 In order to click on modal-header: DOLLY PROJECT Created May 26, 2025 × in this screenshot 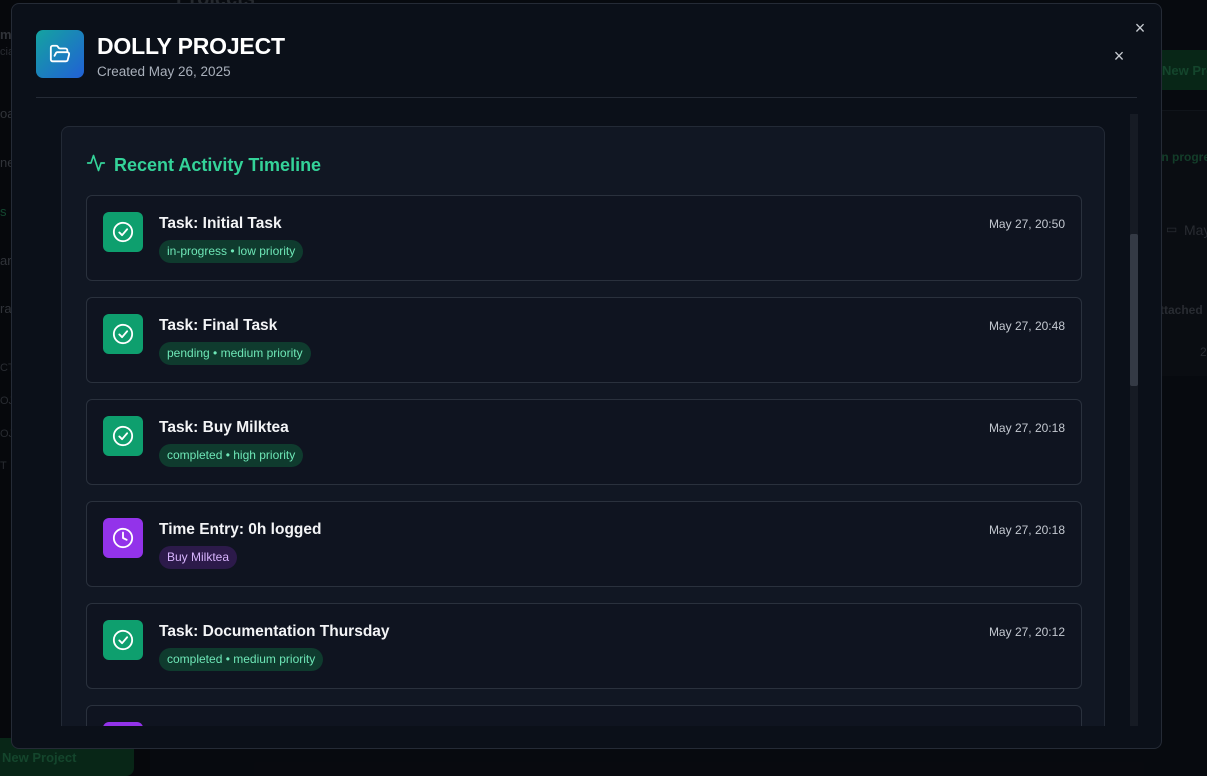, I will do `click(586, 64)`.